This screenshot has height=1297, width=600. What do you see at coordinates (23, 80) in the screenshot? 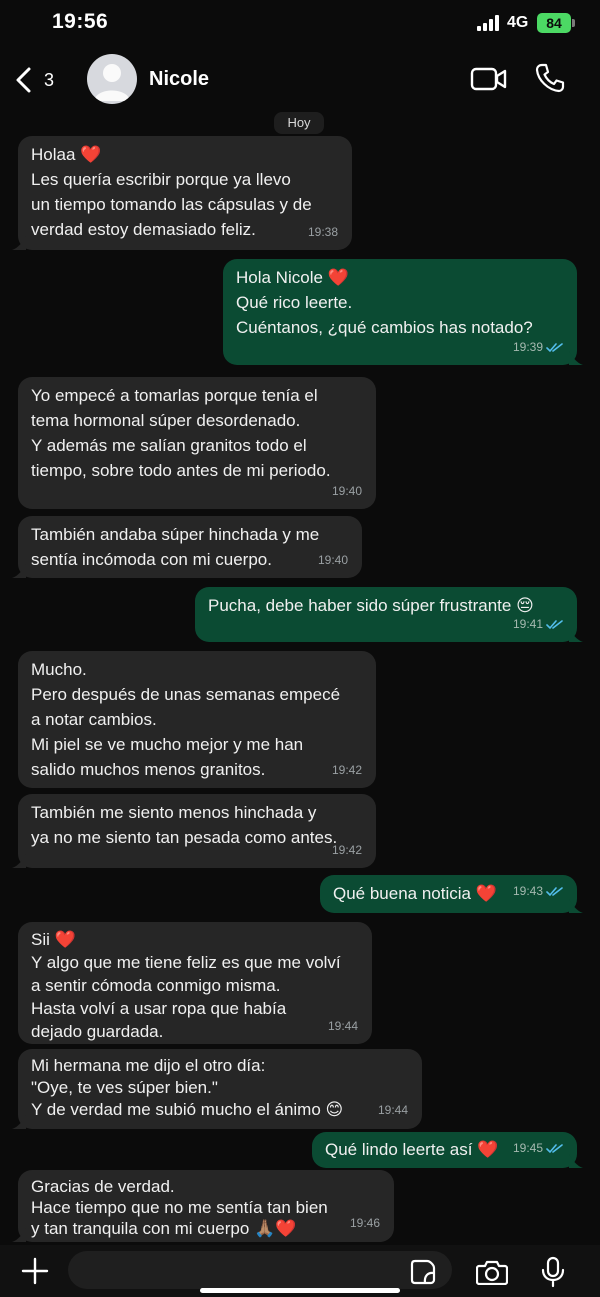
I see `back-chevron-icon` at bounding box center [23, 80].